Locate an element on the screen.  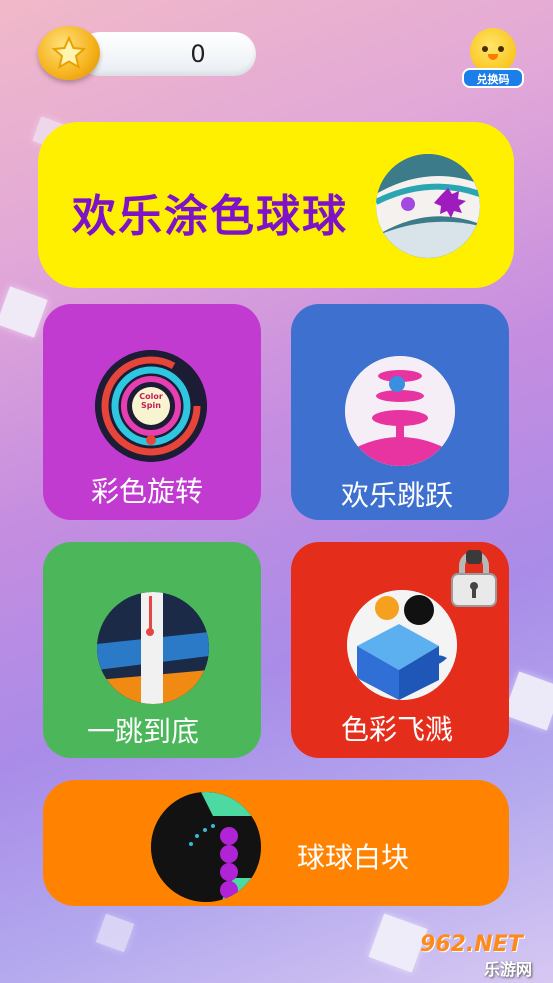
game-title-ball-white-tiles: 球球白块 is located at coordinates (353, 857).